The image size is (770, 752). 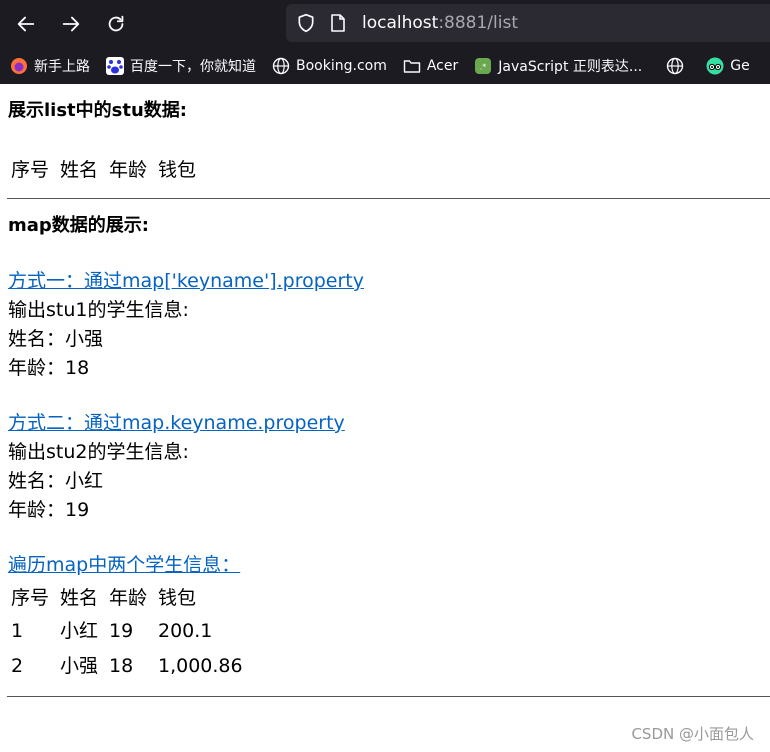 I want to click on url-text: localhost:8881/list, so click(x=440, y=23).